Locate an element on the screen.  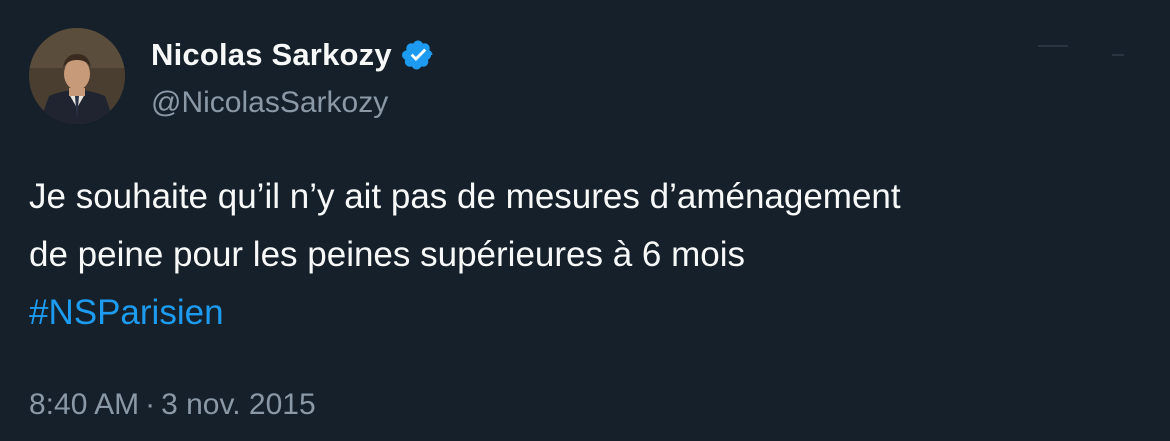
tweet-timestamp: 8:40 AM · 3 nov. 2015 is located at coordinates (172, 405).